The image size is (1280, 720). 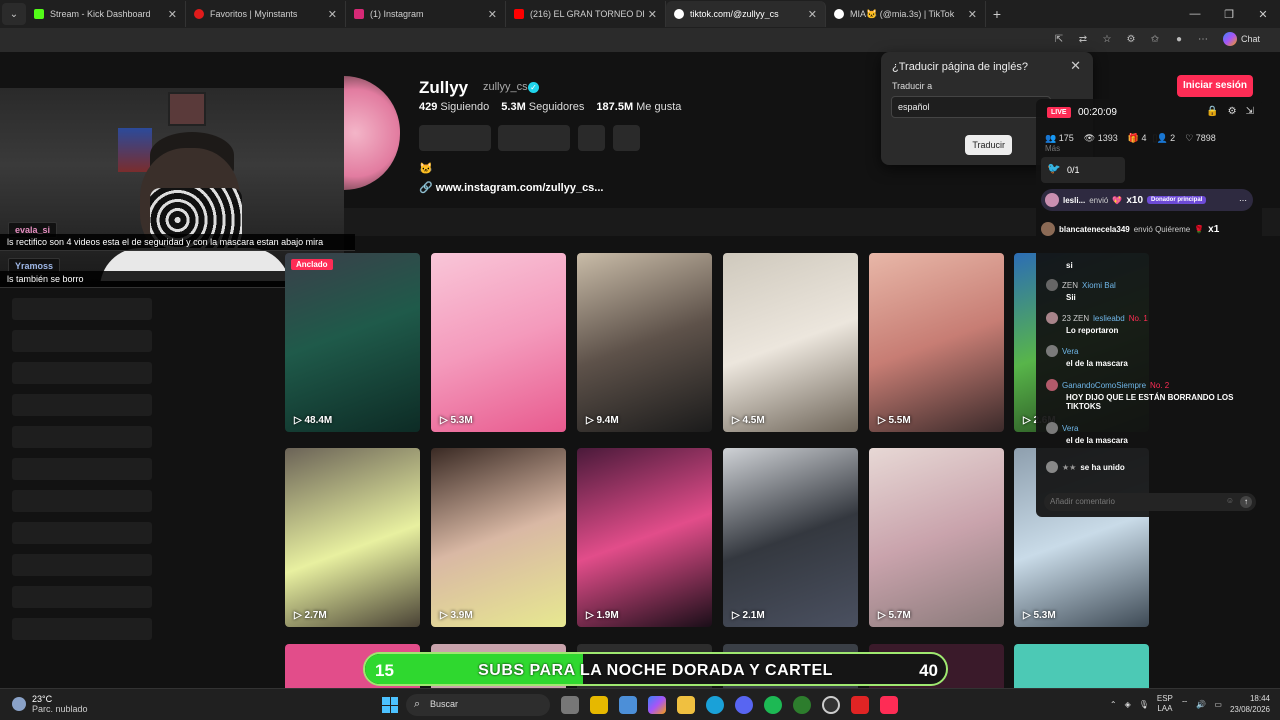 I want to click on tab-instagram: (1) Instagram ✕, so click(x=426, y=14).